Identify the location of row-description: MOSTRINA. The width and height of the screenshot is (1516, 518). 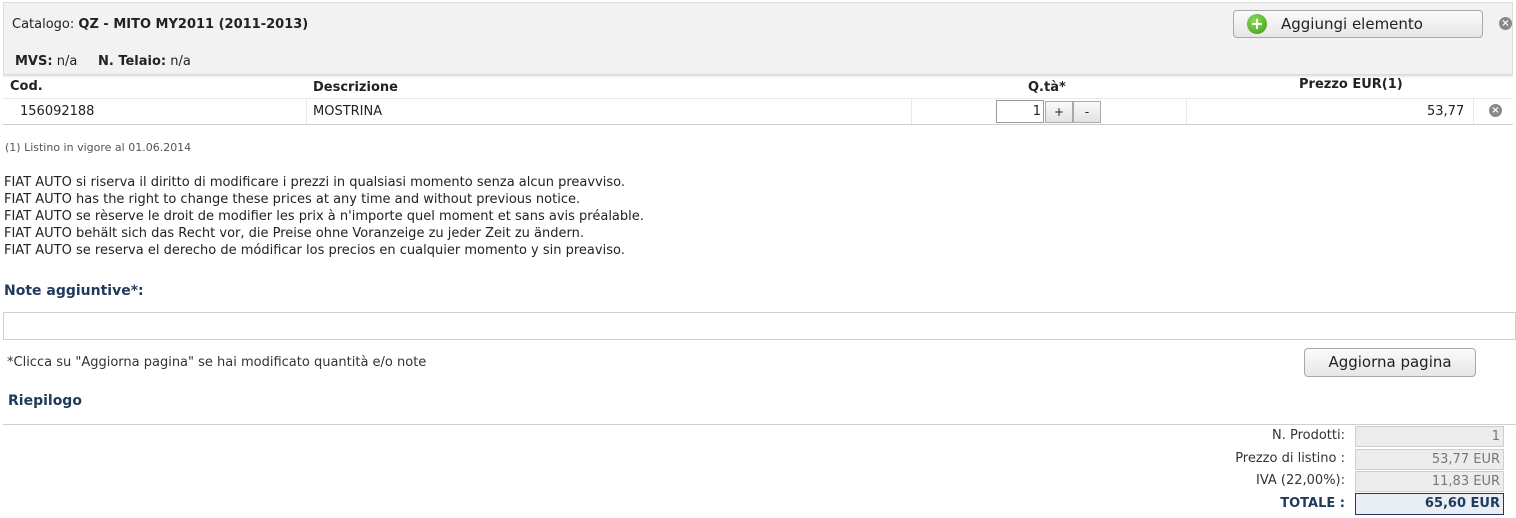
(348, 111).